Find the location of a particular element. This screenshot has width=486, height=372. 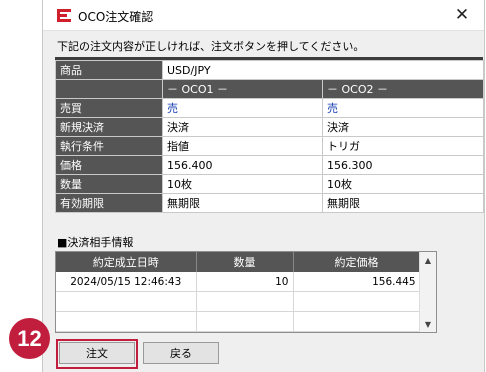

order-row-open-close: 新規決済 決済 決済 is located at coordinates (270, 127).